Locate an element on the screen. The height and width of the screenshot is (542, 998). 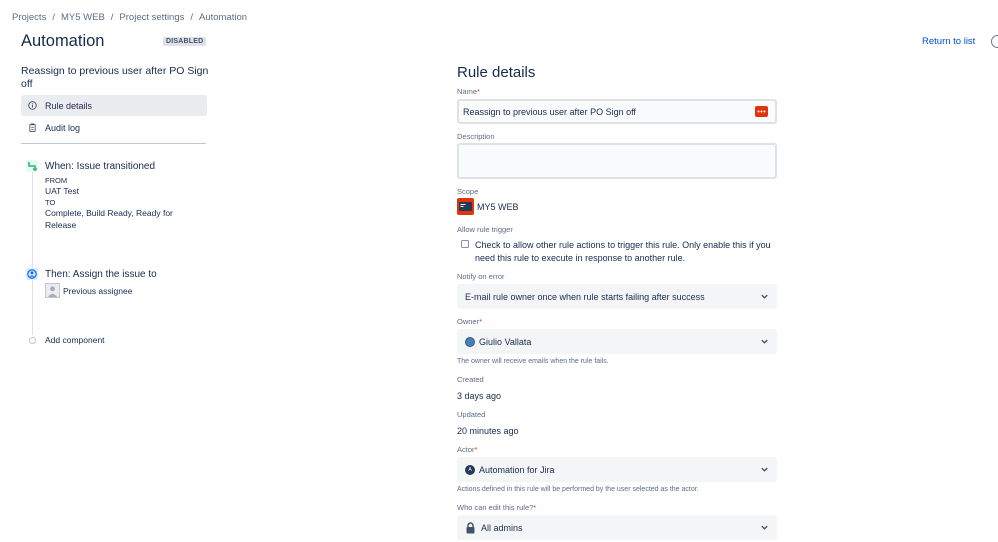
trigger-from-value: UAT Test is located at coordinates (62, 191).